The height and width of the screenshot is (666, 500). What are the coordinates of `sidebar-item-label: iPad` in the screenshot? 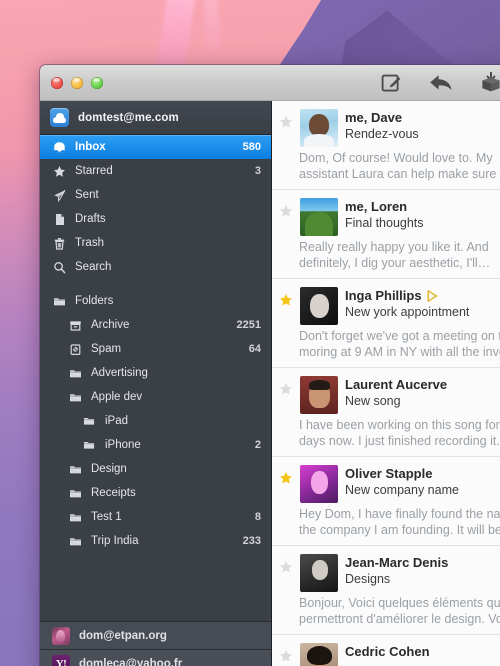 It's located at (117, 421).